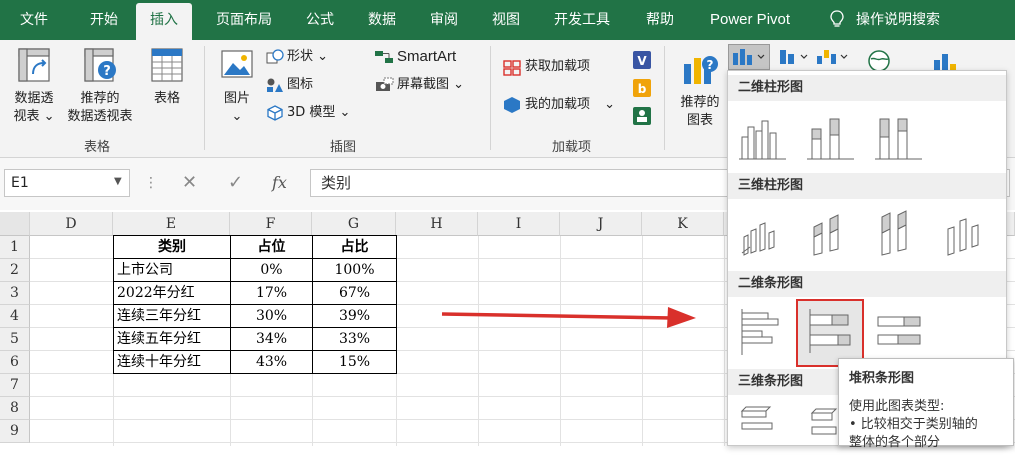  I want to click on red-arrow-annotation, so click(568, 317).